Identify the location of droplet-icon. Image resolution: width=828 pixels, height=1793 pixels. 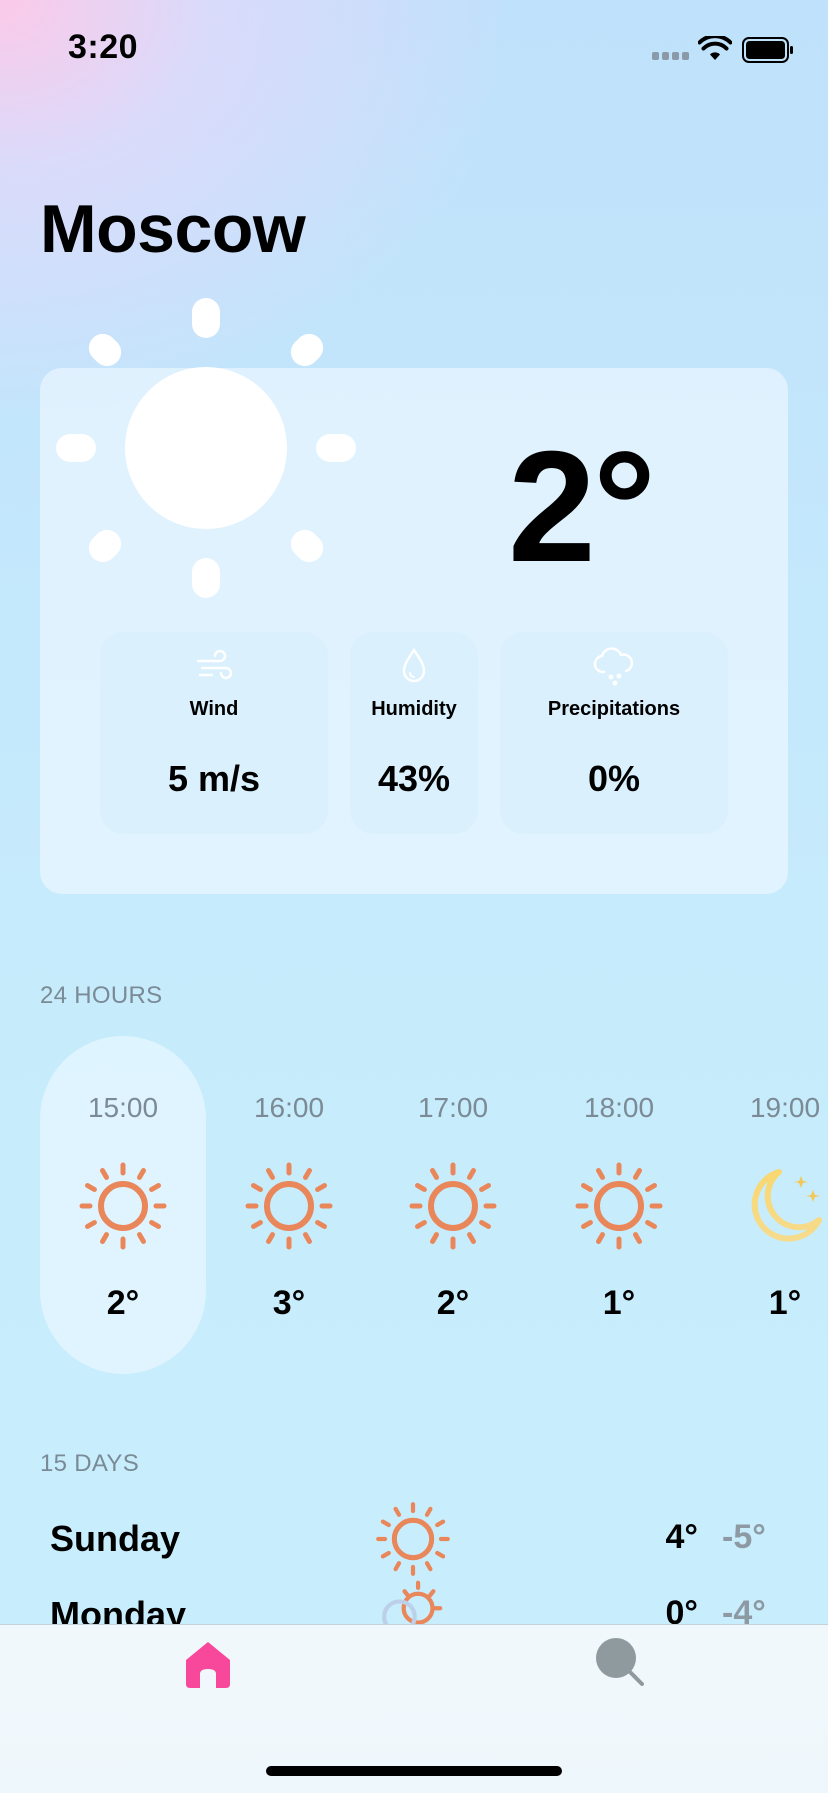
(414, 665).